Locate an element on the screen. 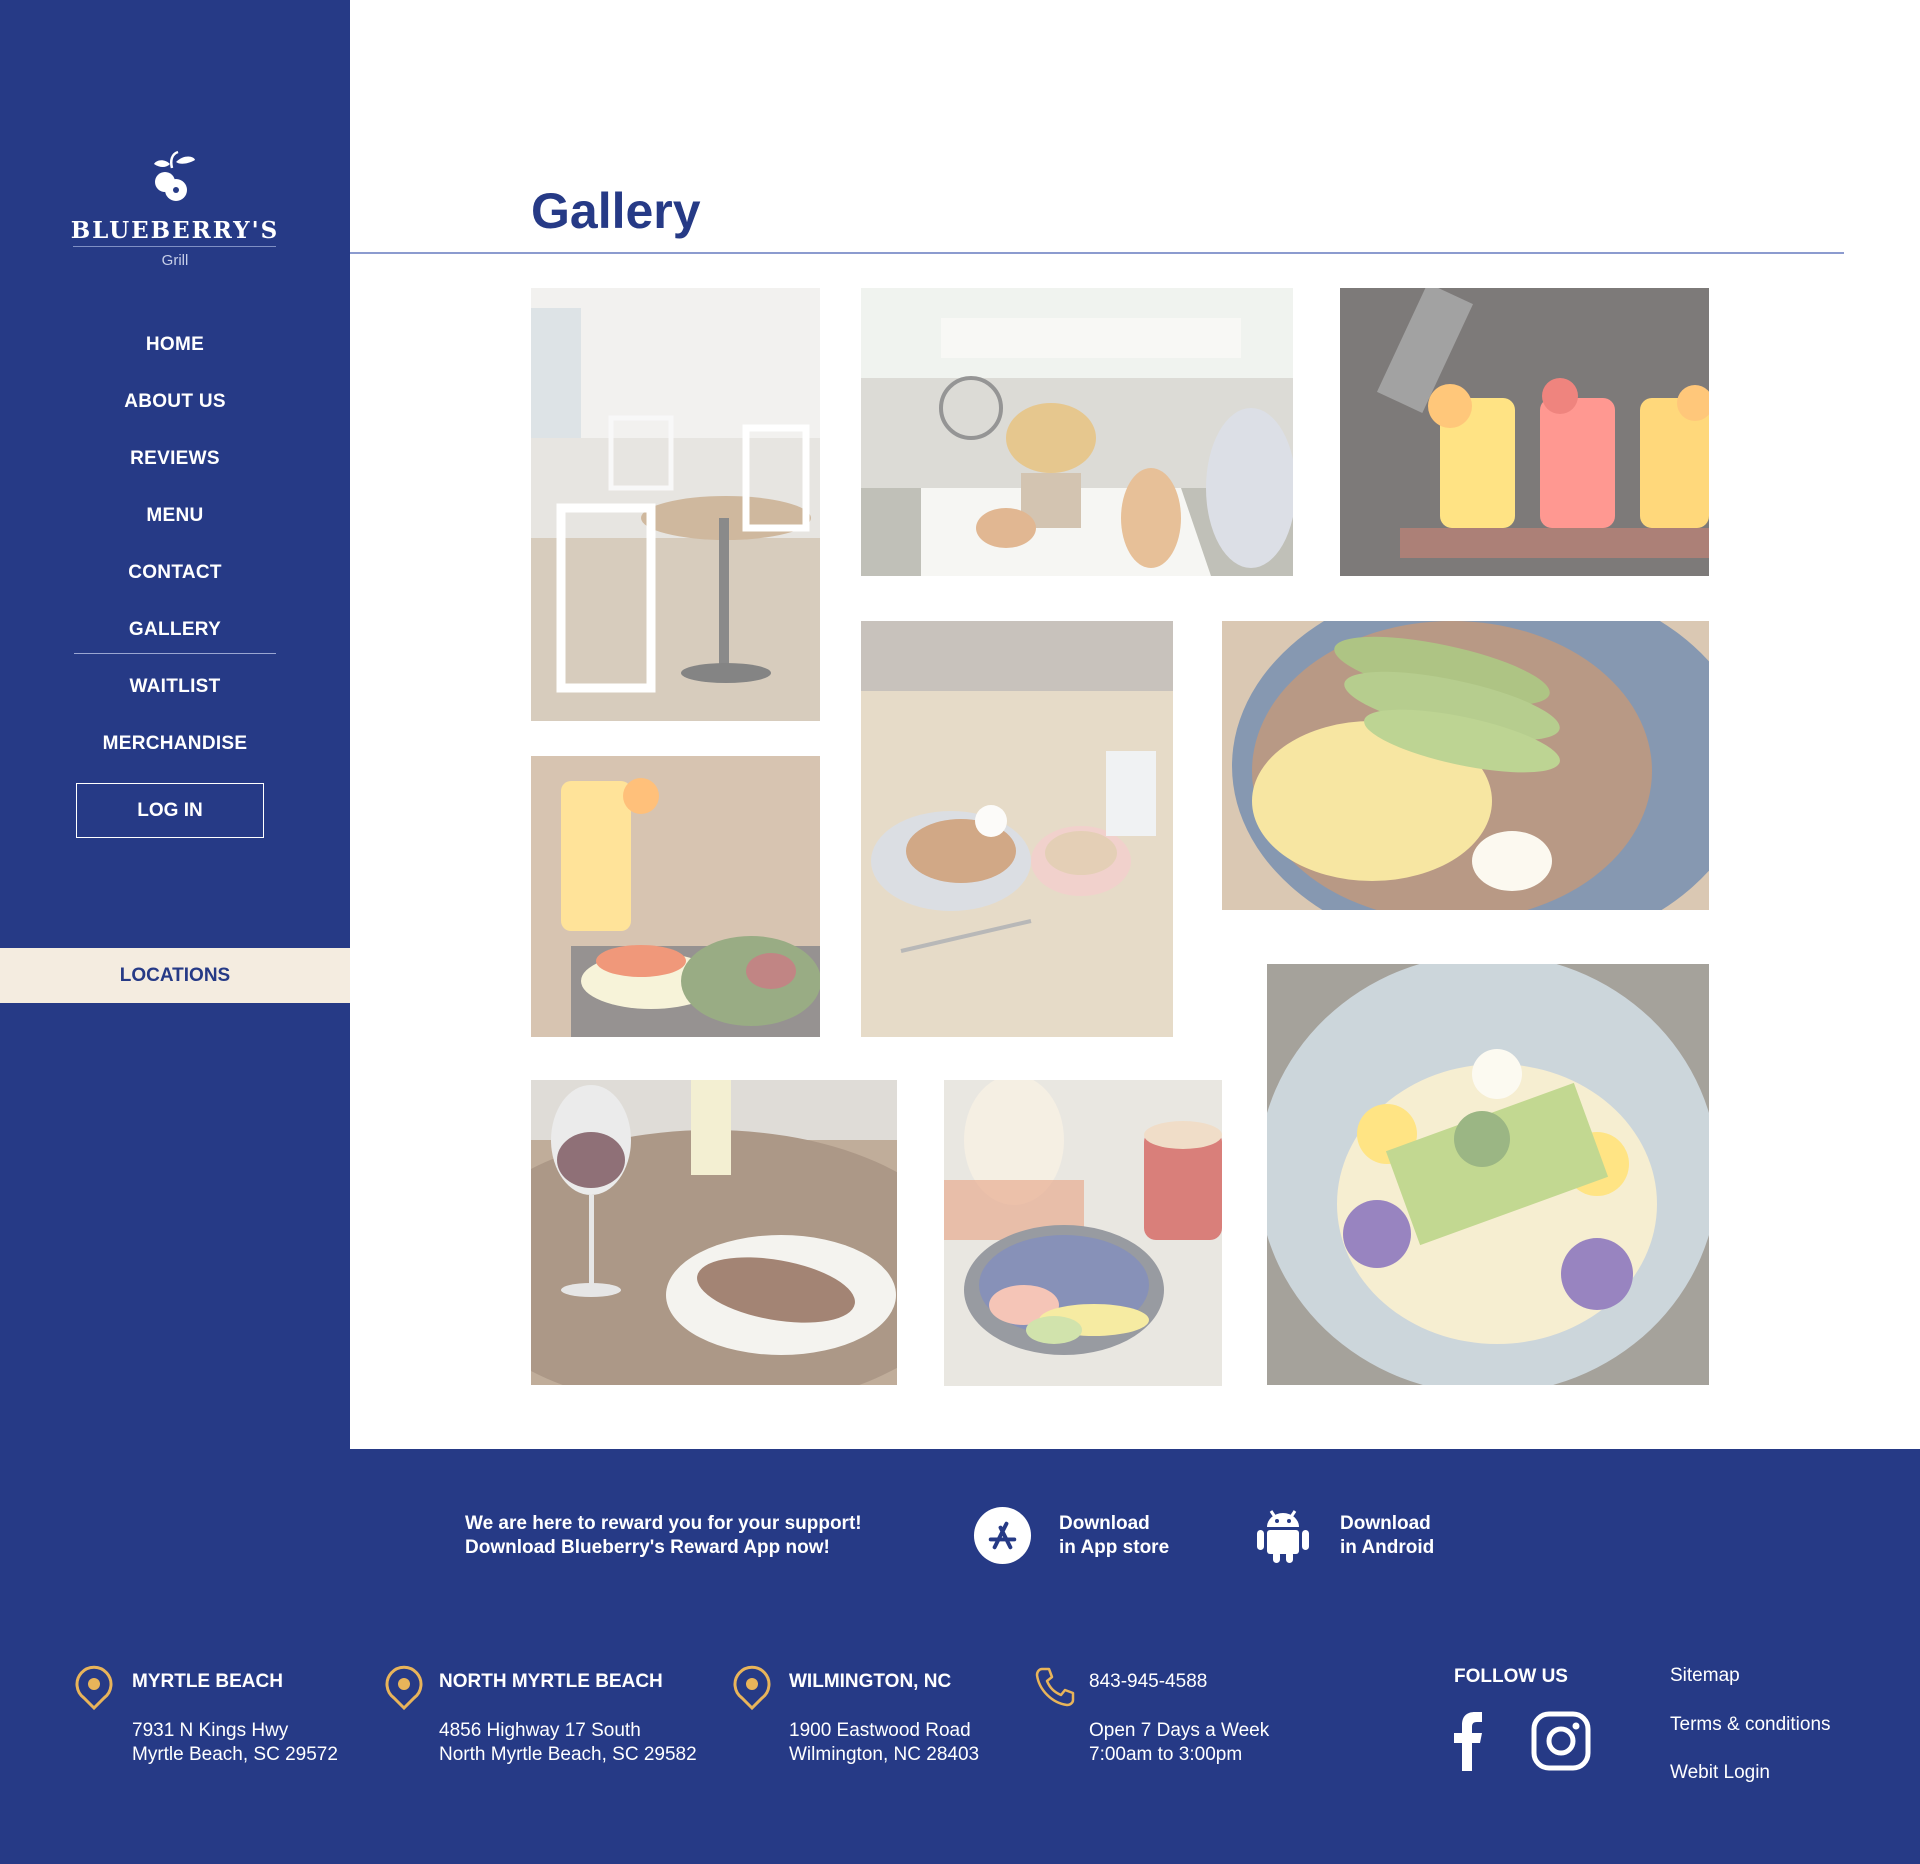 This screenshot has height=1864, width=1920. app-store-link: Download in App store is located at coordinates (1114, 1536).